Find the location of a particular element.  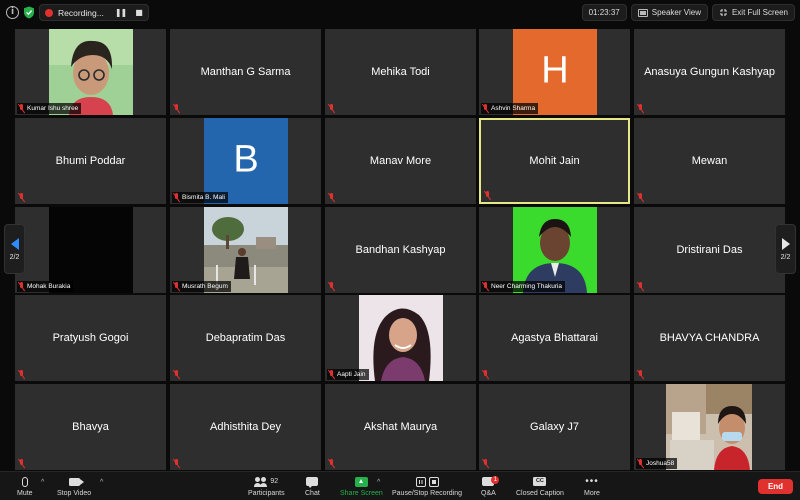

participant-tile: Musrath Begum is located at coordinates (245, 250).